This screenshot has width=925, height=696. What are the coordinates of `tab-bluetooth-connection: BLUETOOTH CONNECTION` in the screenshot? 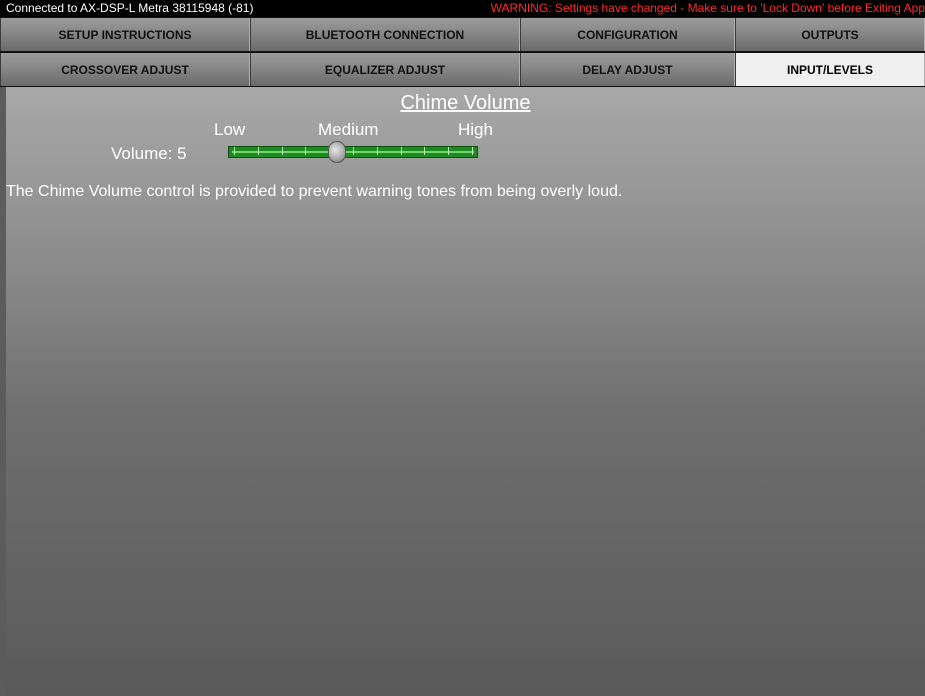 It's located at (385, 34).